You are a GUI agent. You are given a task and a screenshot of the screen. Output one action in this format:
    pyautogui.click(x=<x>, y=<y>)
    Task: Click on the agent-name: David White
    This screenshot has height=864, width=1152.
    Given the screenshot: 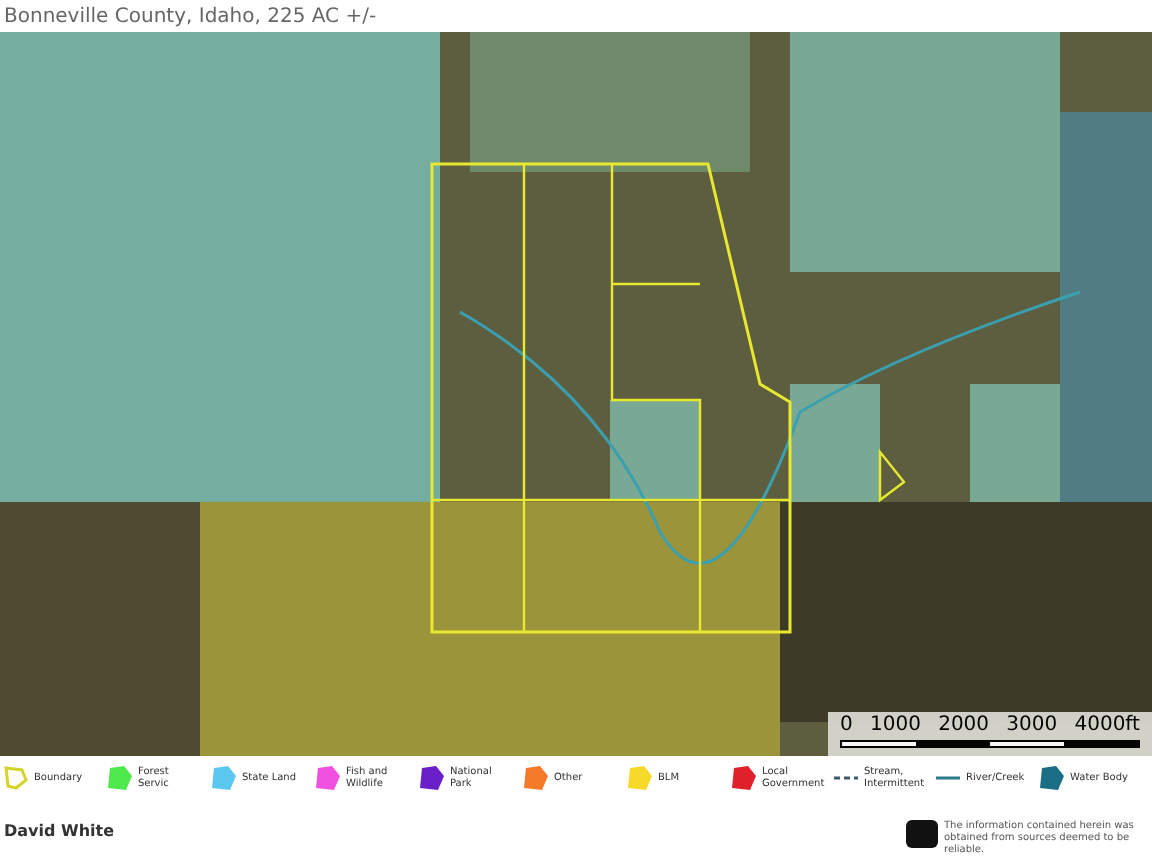 What is the action you would take?
    pyautogui.click(x=59, y=832)
    